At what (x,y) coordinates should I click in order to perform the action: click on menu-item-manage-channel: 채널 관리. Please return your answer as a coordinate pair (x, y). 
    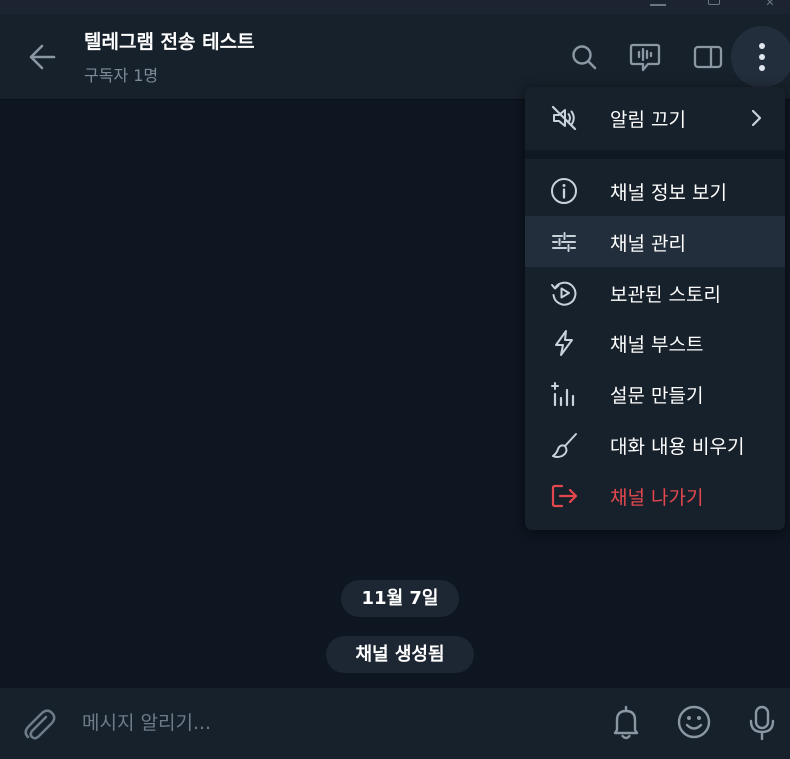
    Looking at the image, I should click on (655, 241).